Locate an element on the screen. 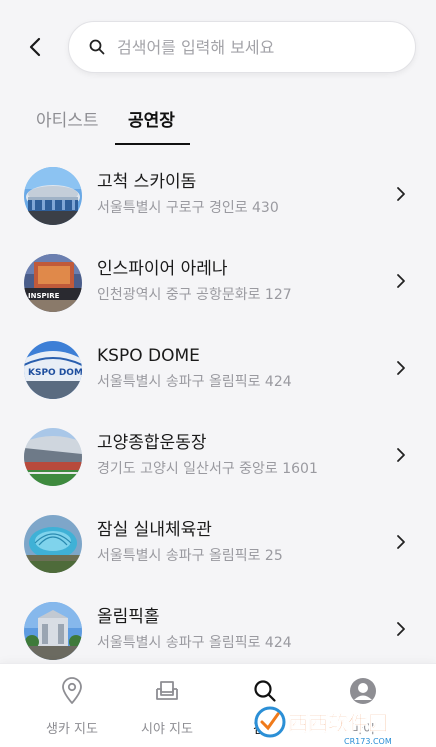 This screenshot has width=436, height=747. venue-address: 경기도 고양시 일산서구 중앙로 1601 is located at coordinates (207, 469).